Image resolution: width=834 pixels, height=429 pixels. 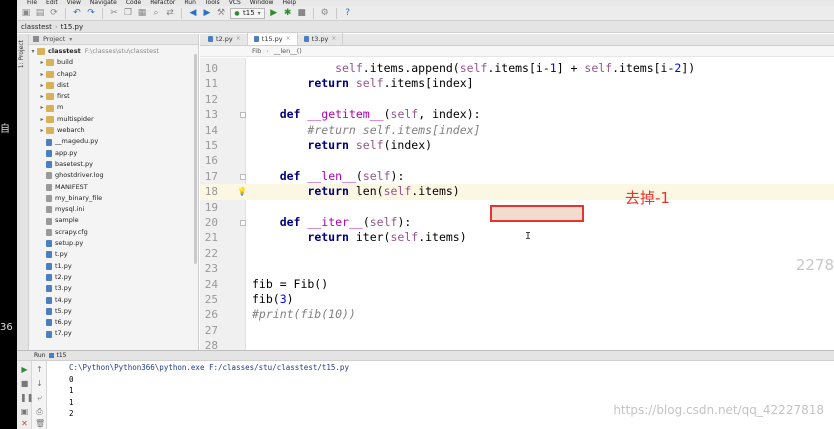 I want to click on tree-item: sample, so click(x=113, y=220).